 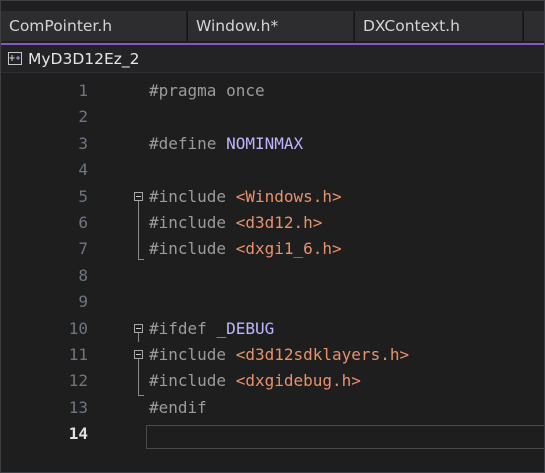 What do you see at coordinates (84, 59) in the screenshot?
I see `project-dropdown: MyD3D12Ez_2` at bounding box center [84, 59].